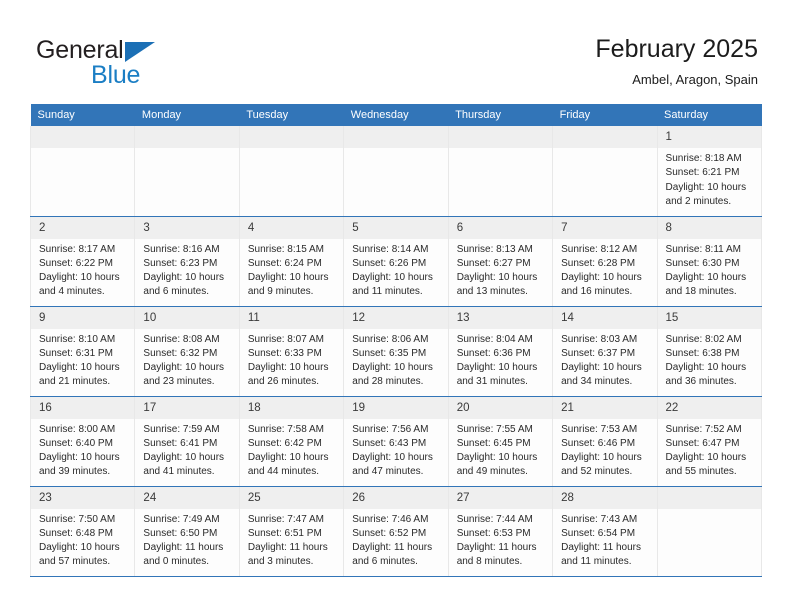 The height and width of the screenshot is (612, 792). What do you see at coordinates (186, 150) in the screenshot?
I see `day-info` at bounding box center [186, 150].